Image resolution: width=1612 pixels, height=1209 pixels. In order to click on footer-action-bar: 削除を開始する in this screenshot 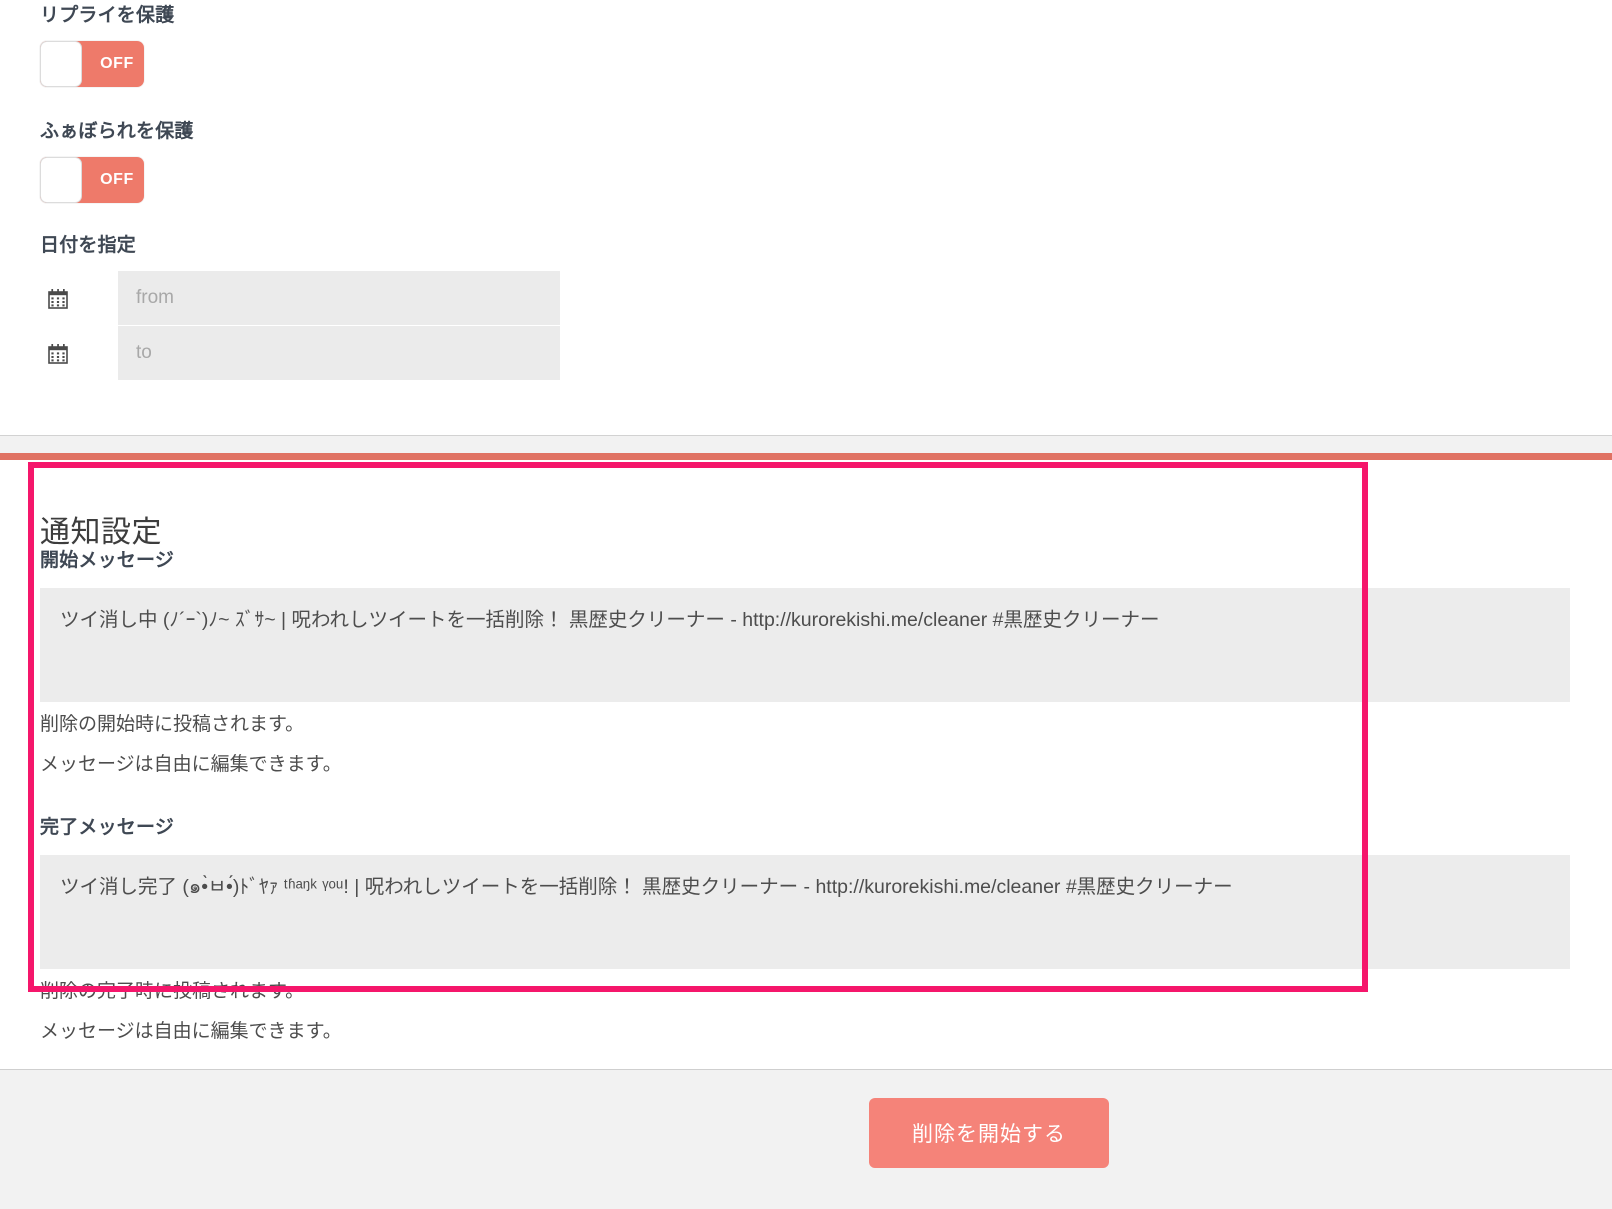, I will do `click(806, 1139)`.